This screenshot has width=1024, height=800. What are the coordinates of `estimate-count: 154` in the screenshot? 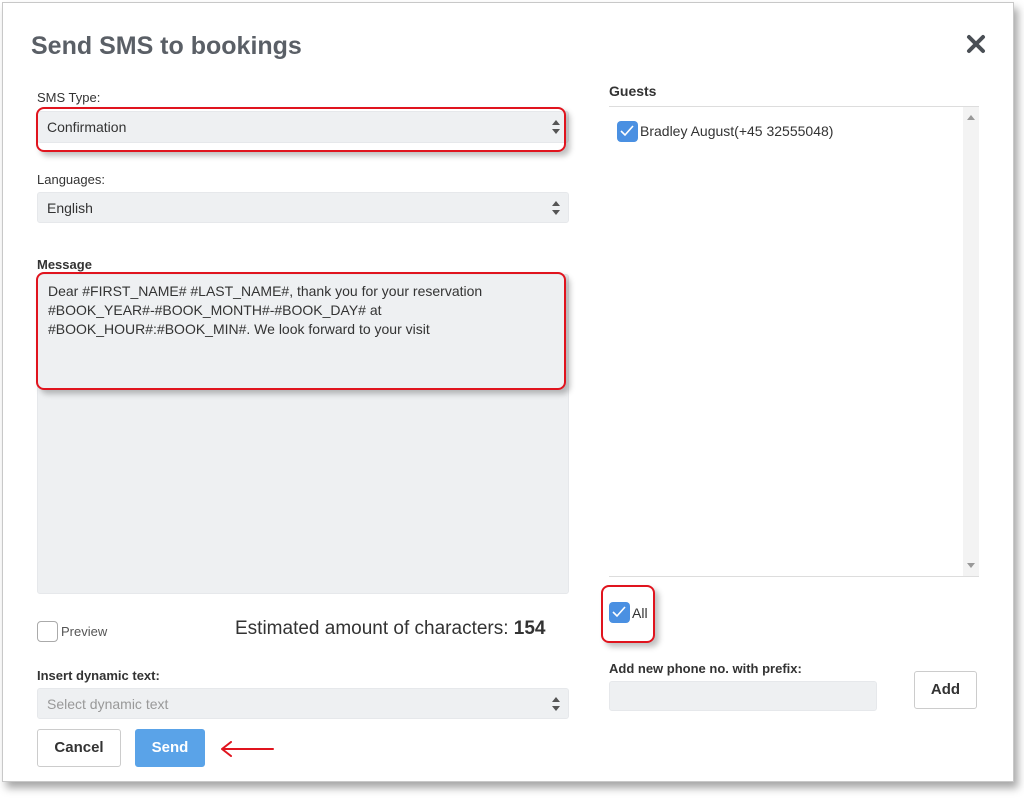 It's located at (529, 628).